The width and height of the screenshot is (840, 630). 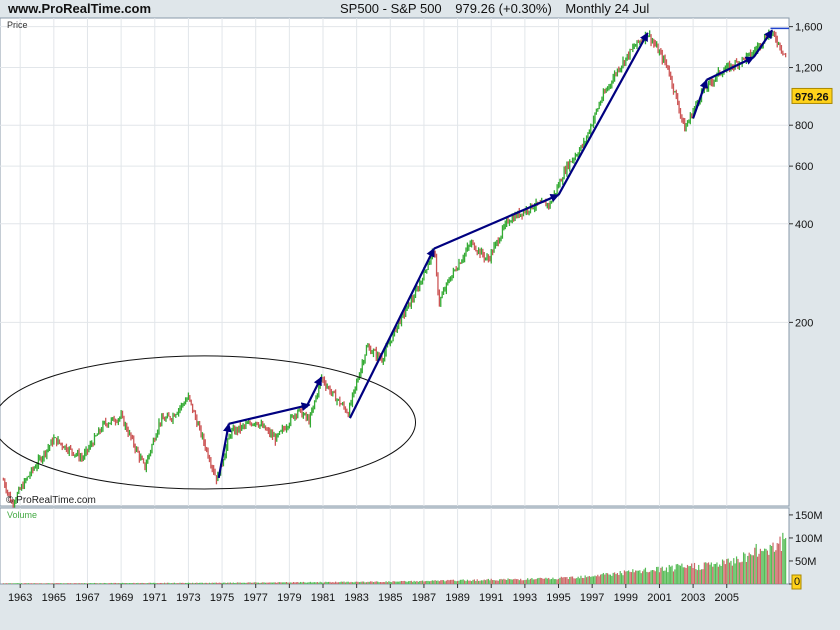 I want to click on x-tick-label: 2005, so click(x=727, y=598).